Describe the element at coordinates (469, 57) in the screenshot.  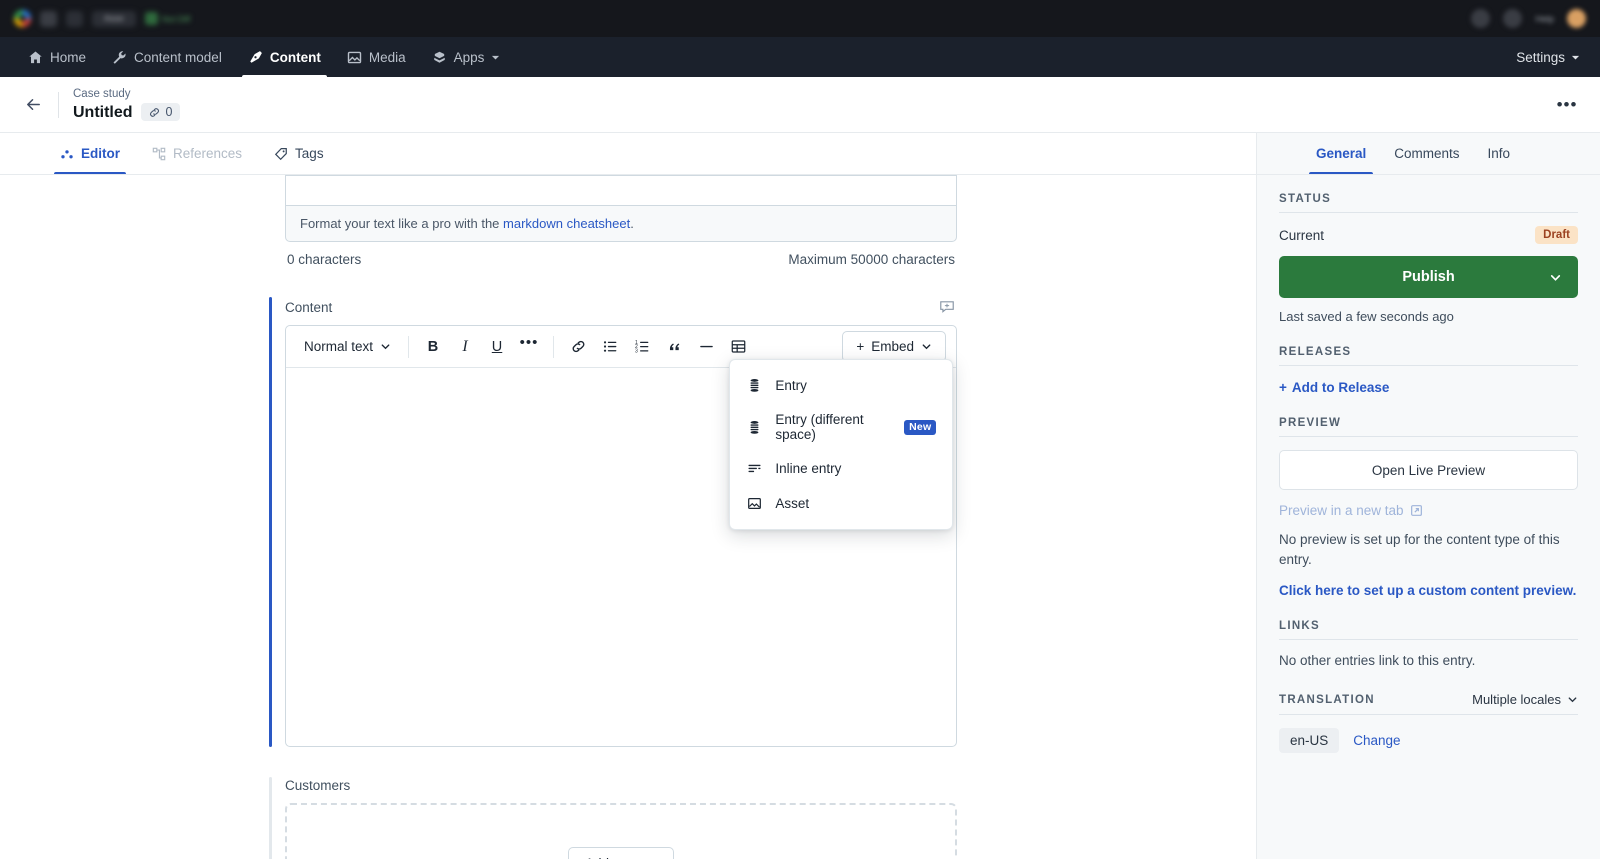
I see `nav-item-apps-label: Apps` at that location.